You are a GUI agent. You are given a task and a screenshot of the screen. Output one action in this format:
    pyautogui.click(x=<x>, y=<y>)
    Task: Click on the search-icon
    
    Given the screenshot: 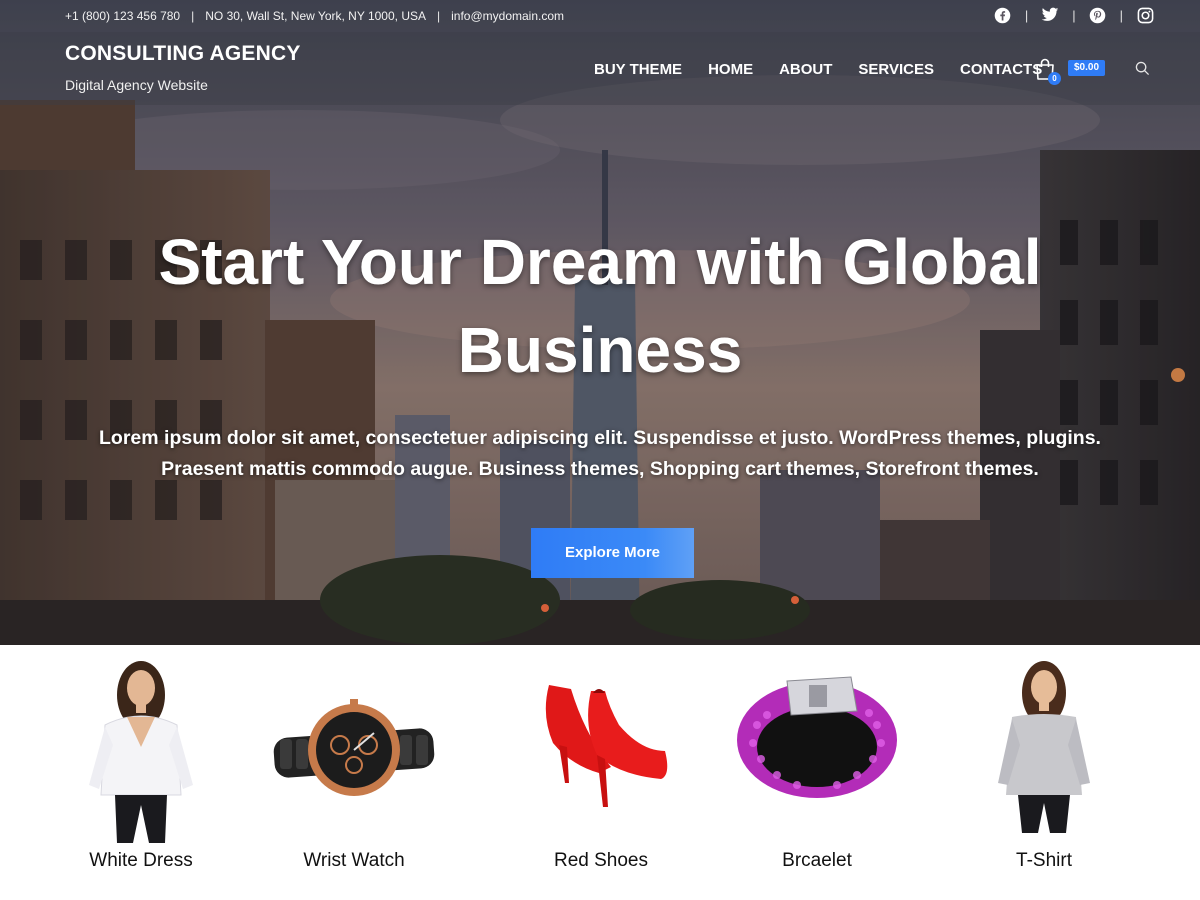 What is the action you would take?
    pyautogui.click(x=1142, y=68)
    